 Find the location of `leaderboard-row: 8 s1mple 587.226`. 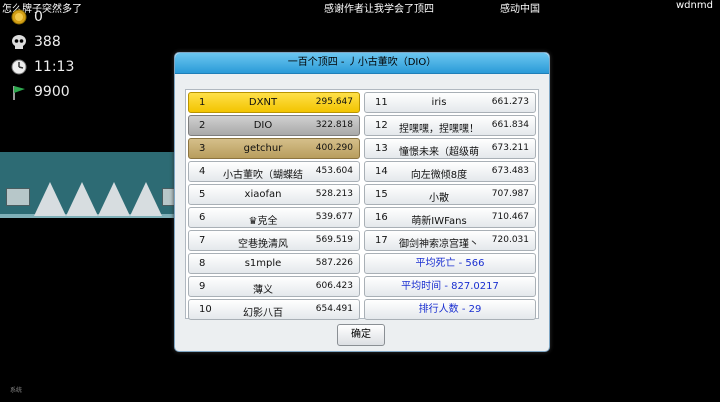

leaderboard-row: 8 s1mple 587.226 is located at coordinates (274, 263).